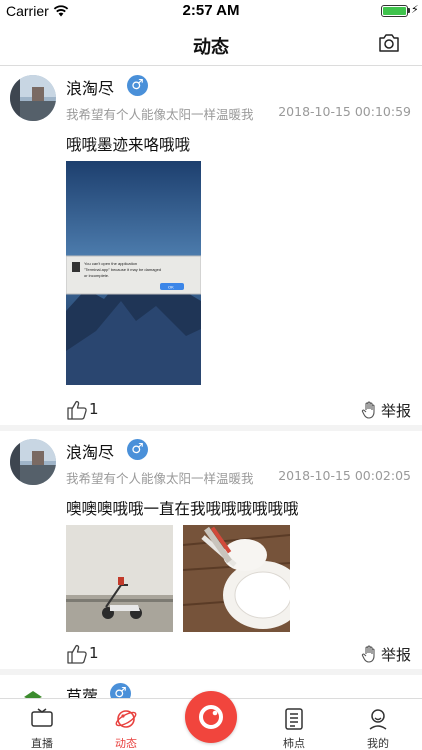  I want to click on post-content: 哦哦墨迹来咯哦哦, so click(128, 145).